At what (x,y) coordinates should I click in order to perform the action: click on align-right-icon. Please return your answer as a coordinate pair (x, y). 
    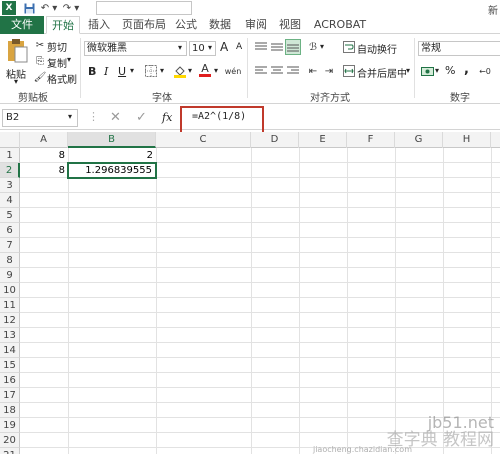
    Looking at the image, I should click on (293, 71).